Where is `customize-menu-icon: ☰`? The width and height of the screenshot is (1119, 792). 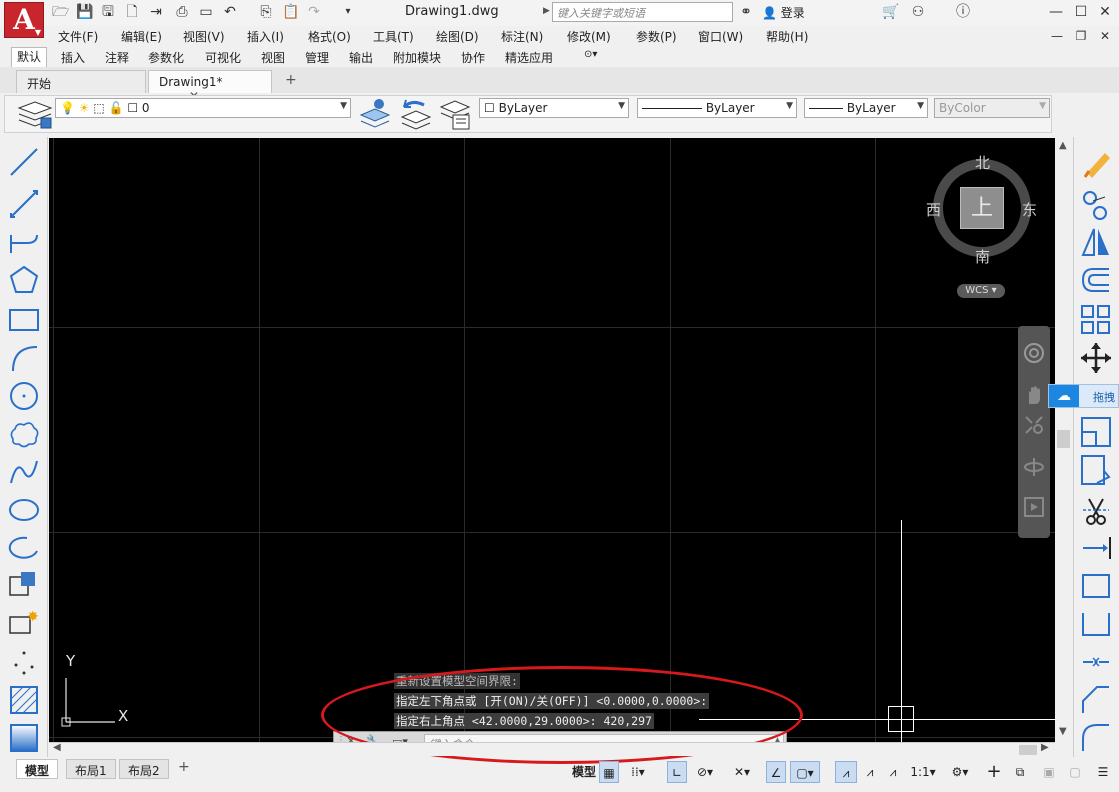 customize-menu-icon: ☰ is located at coordinates (1103, 772).